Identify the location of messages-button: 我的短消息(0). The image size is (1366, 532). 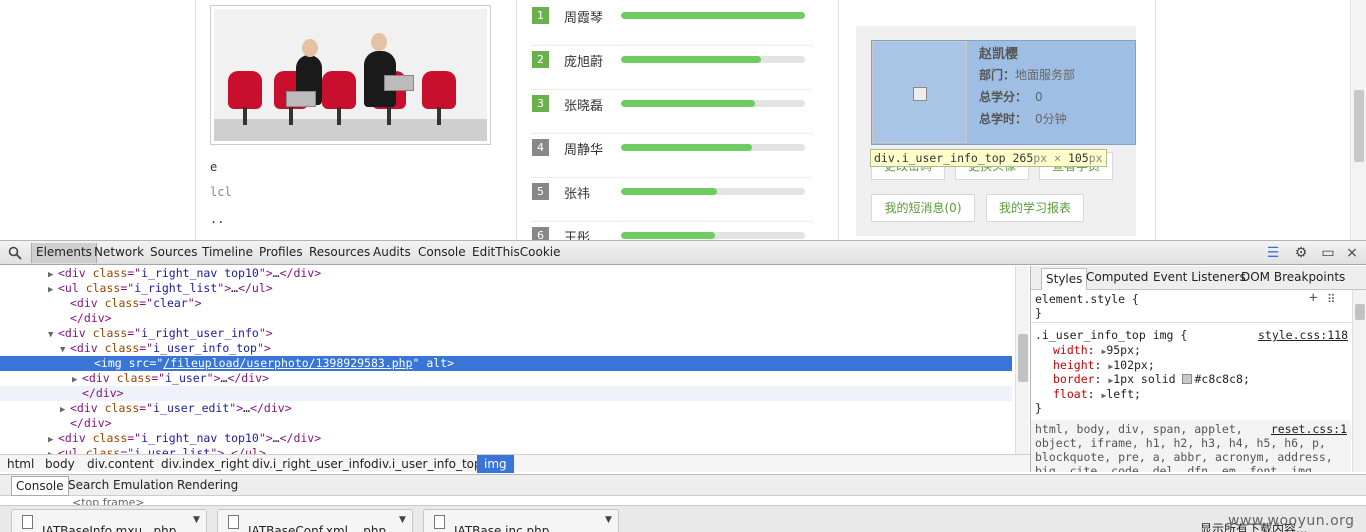
(923, 208).